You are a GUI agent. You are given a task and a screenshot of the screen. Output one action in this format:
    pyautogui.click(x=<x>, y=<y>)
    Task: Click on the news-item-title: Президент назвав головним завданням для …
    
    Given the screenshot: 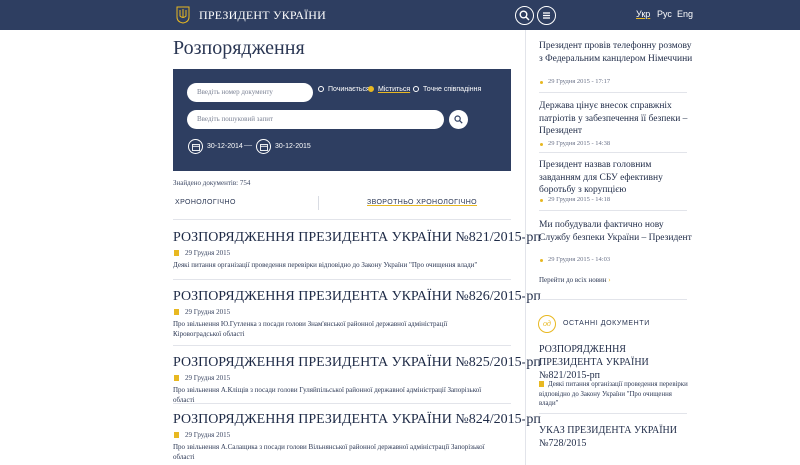 What is the action you would take?
    pyautogui.click(x=616, y=178)
    